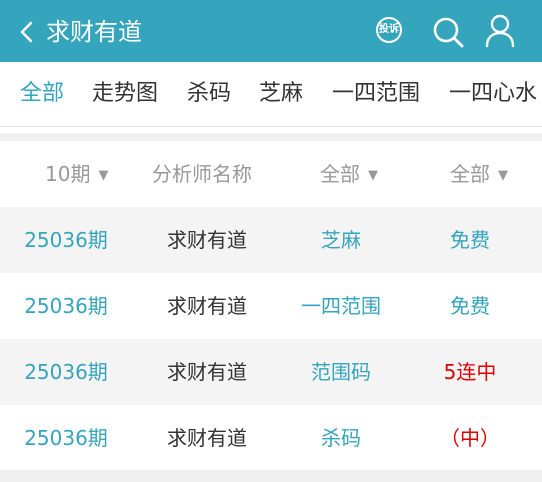  Describe the element at coordinates (448, 32) in the screenshot. I see `search-icon` at that location.